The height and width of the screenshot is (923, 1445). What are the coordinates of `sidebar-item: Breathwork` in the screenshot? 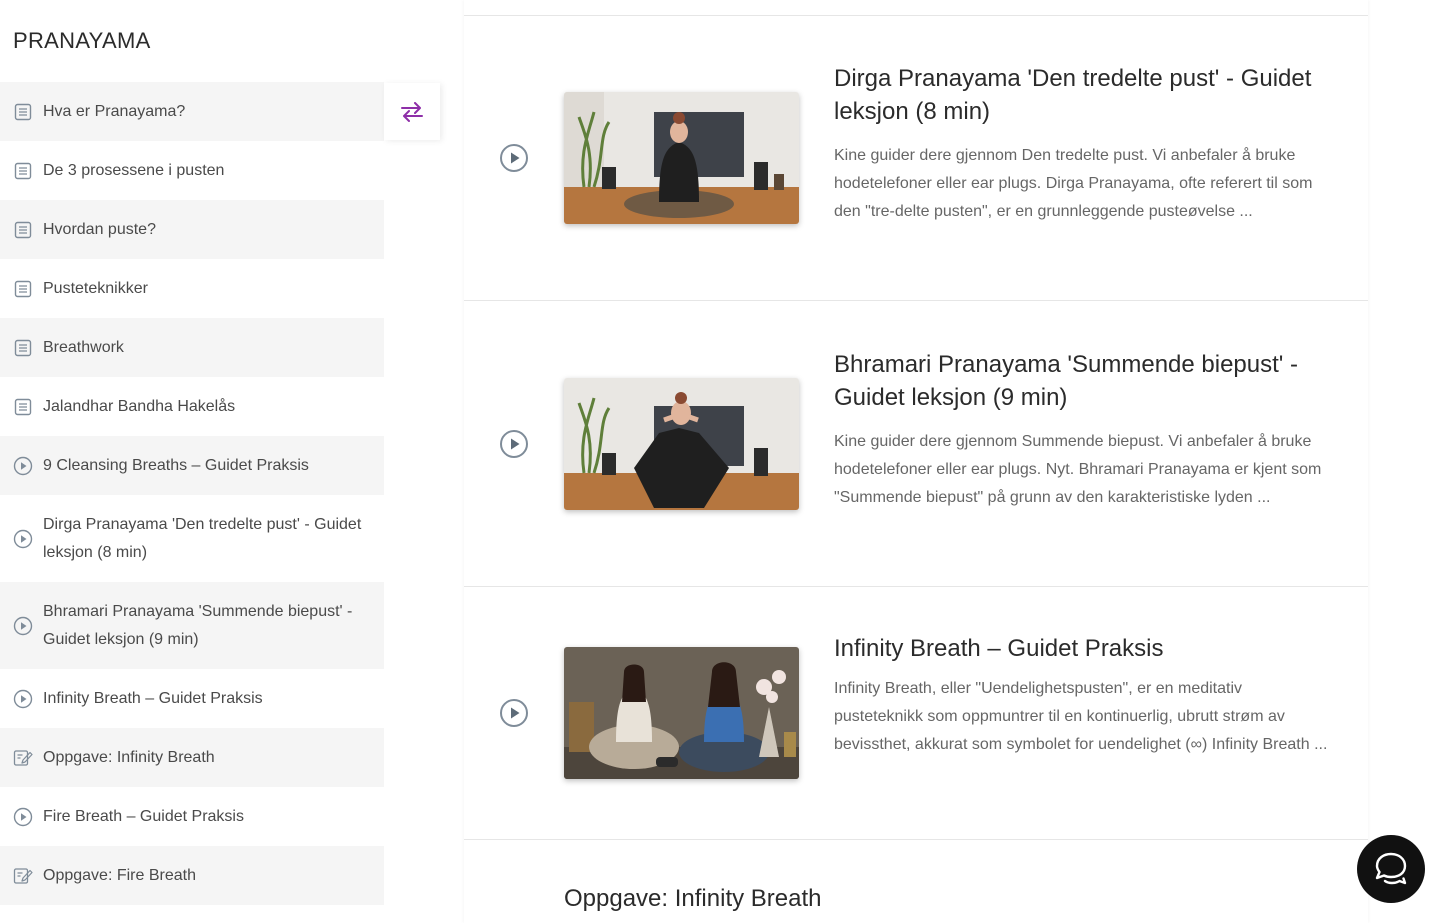 It's located at (192, 347).